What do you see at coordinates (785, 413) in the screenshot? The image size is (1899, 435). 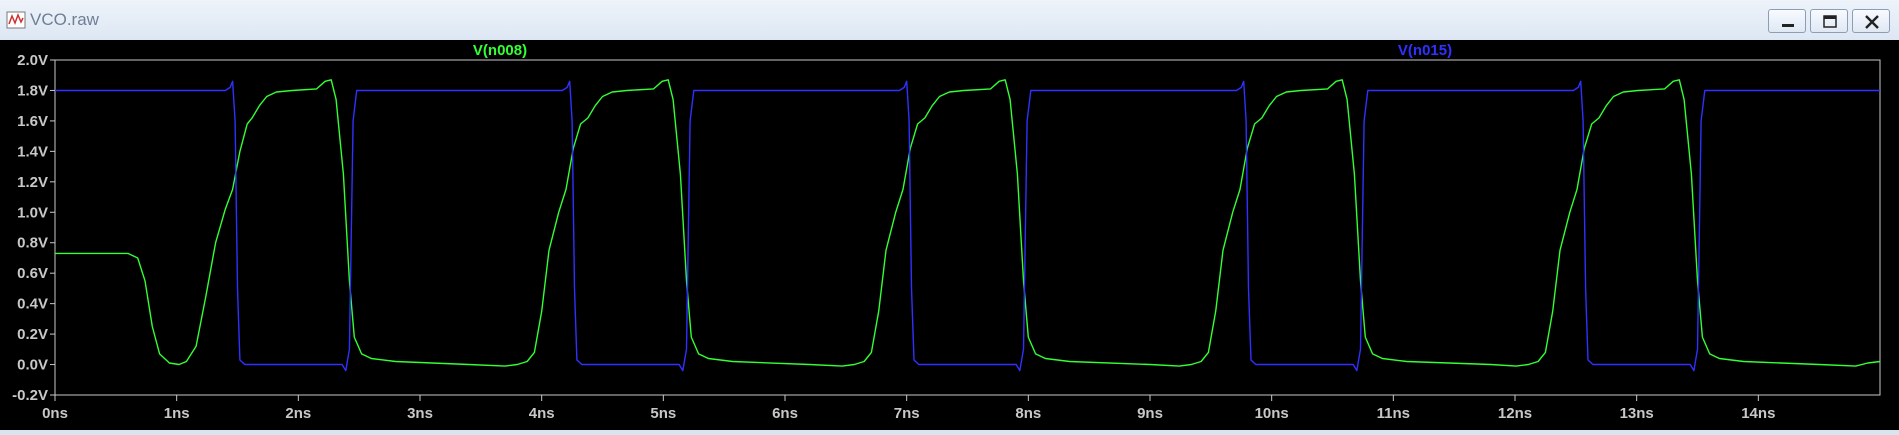 I see `x-tick-label: 6ns` at bounding box center [785, 413].